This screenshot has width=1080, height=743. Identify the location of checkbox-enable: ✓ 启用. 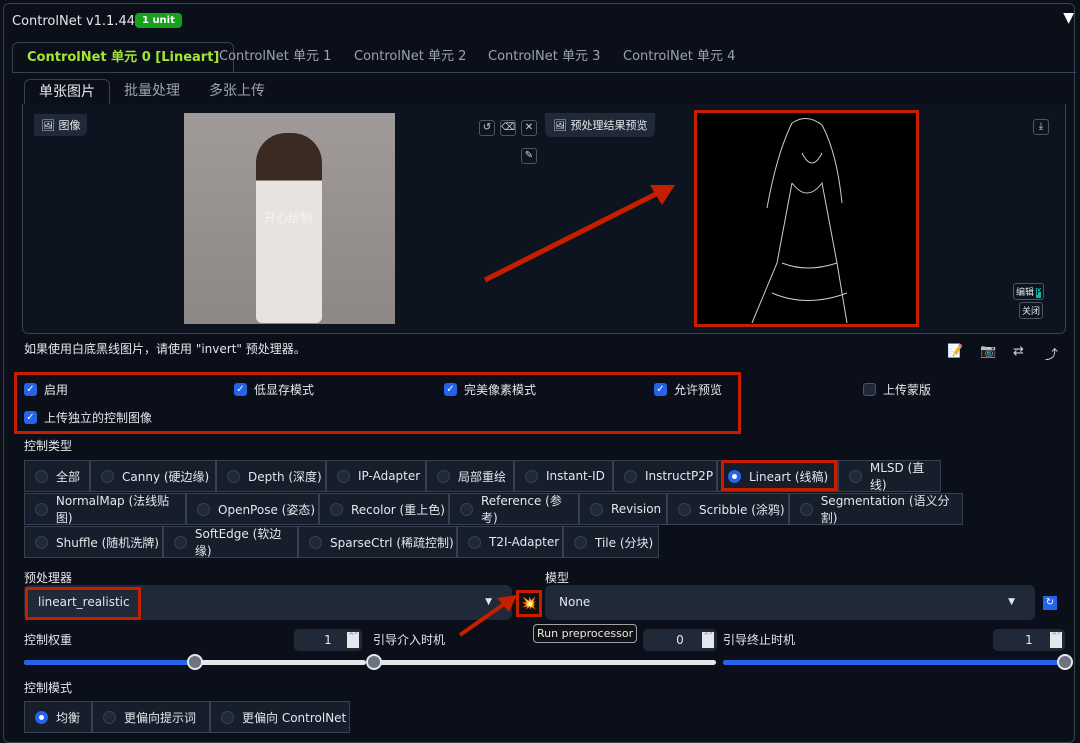
(46, 389).